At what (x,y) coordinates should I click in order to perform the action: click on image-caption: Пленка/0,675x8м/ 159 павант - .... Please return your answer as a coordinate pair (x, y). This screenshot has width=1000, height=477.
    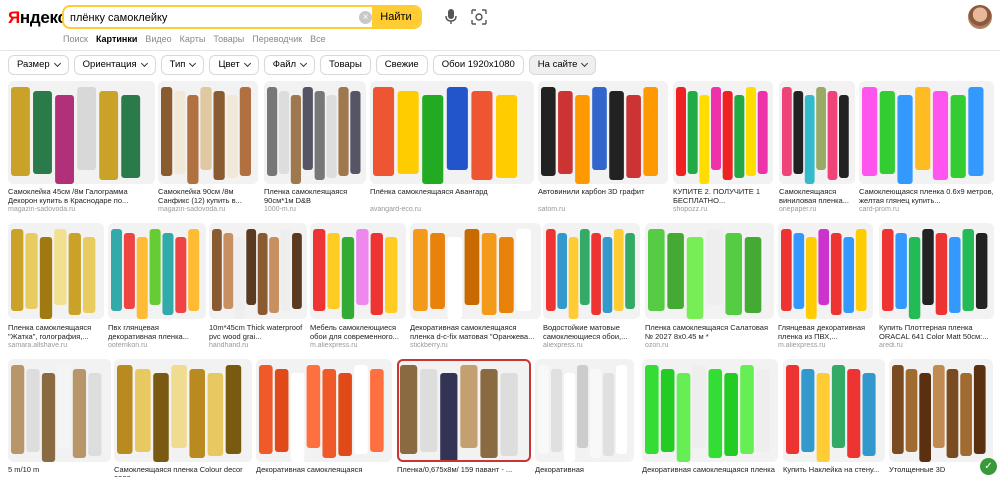
    Looking at the image, I should click on (464, 471).